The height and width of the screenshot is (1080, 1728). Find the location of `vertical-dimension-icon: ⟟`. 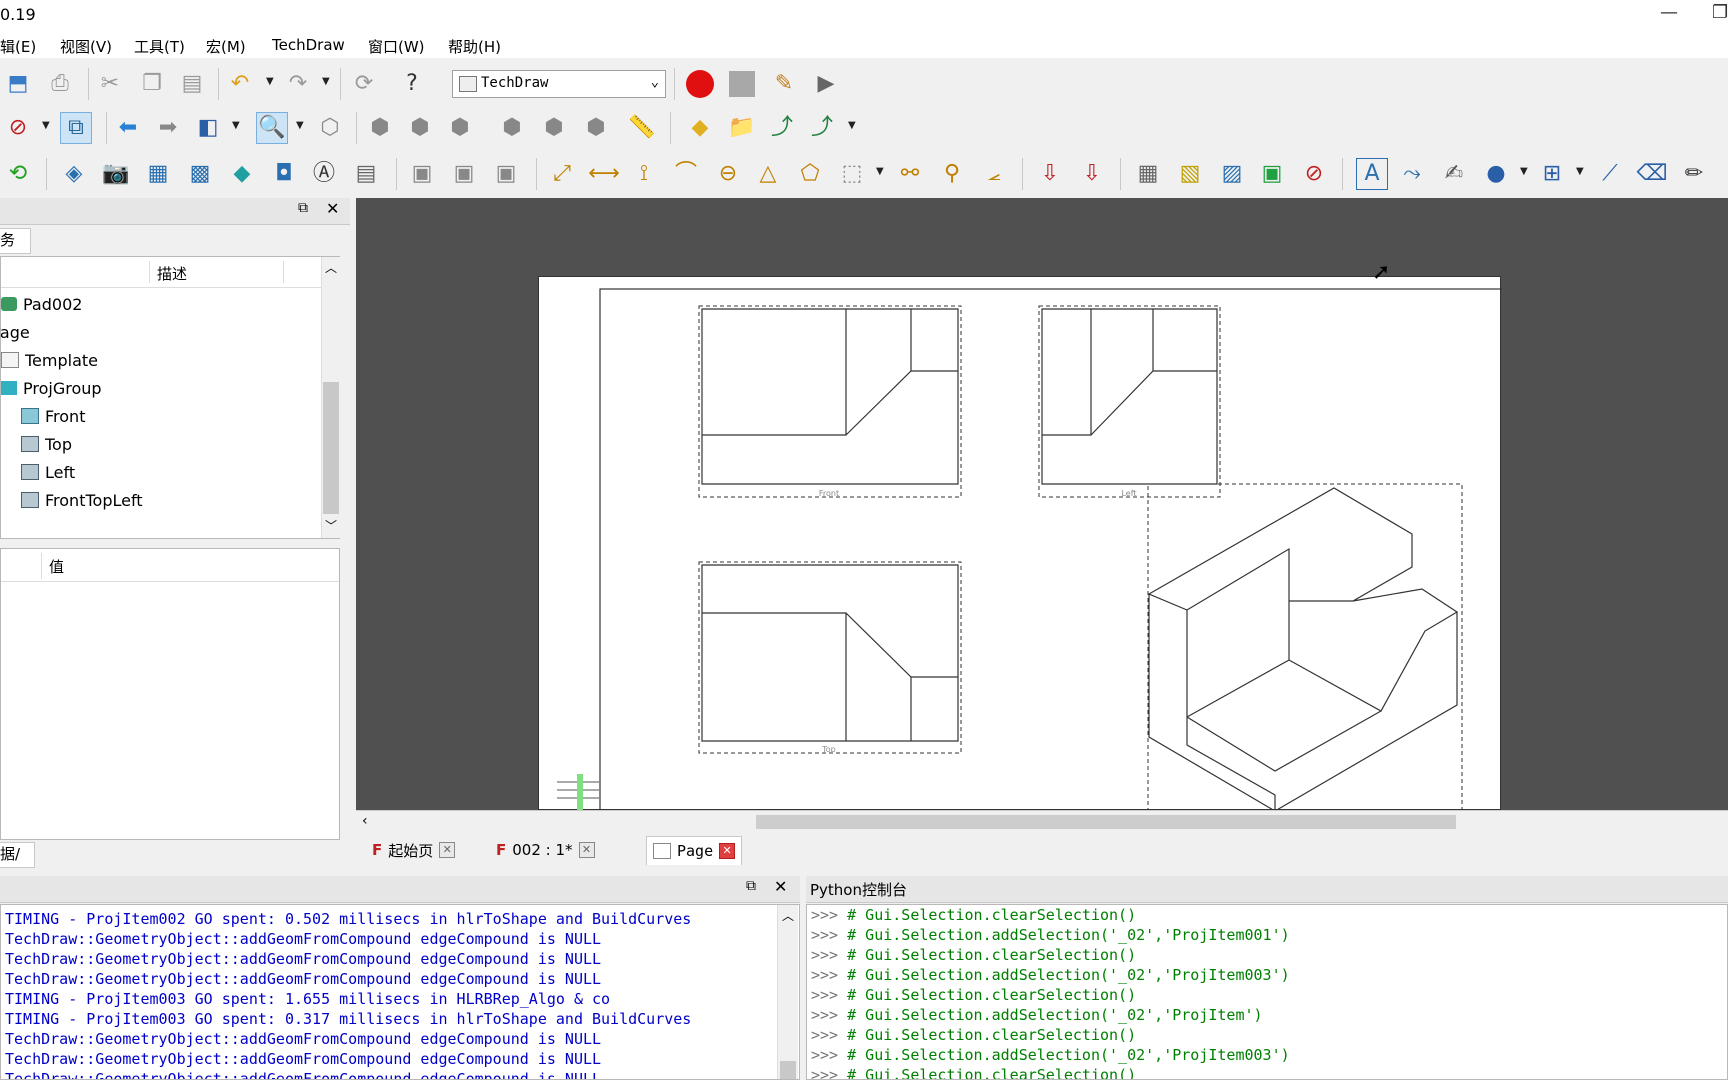

vertical-dimension-icon: ⟟ is located at coordinates (644, 174).